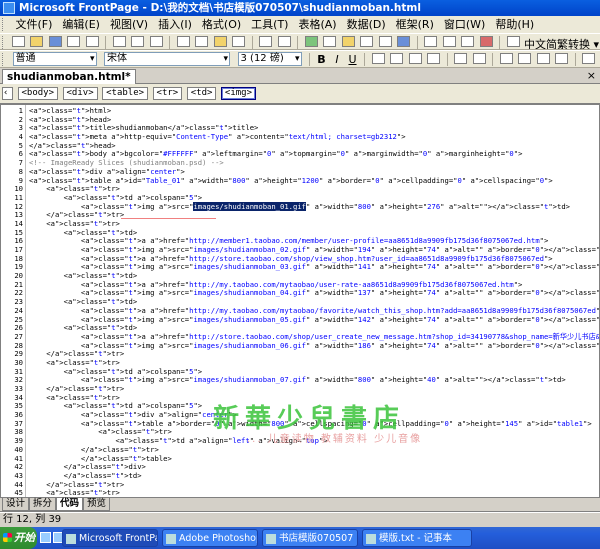 The height and width of the screenshot is (549, 600). Describe the element at coordinates (417, 538) in the screenshot. I see `taskbar-item-notepad: 模版.txt - 记事本` at that location.